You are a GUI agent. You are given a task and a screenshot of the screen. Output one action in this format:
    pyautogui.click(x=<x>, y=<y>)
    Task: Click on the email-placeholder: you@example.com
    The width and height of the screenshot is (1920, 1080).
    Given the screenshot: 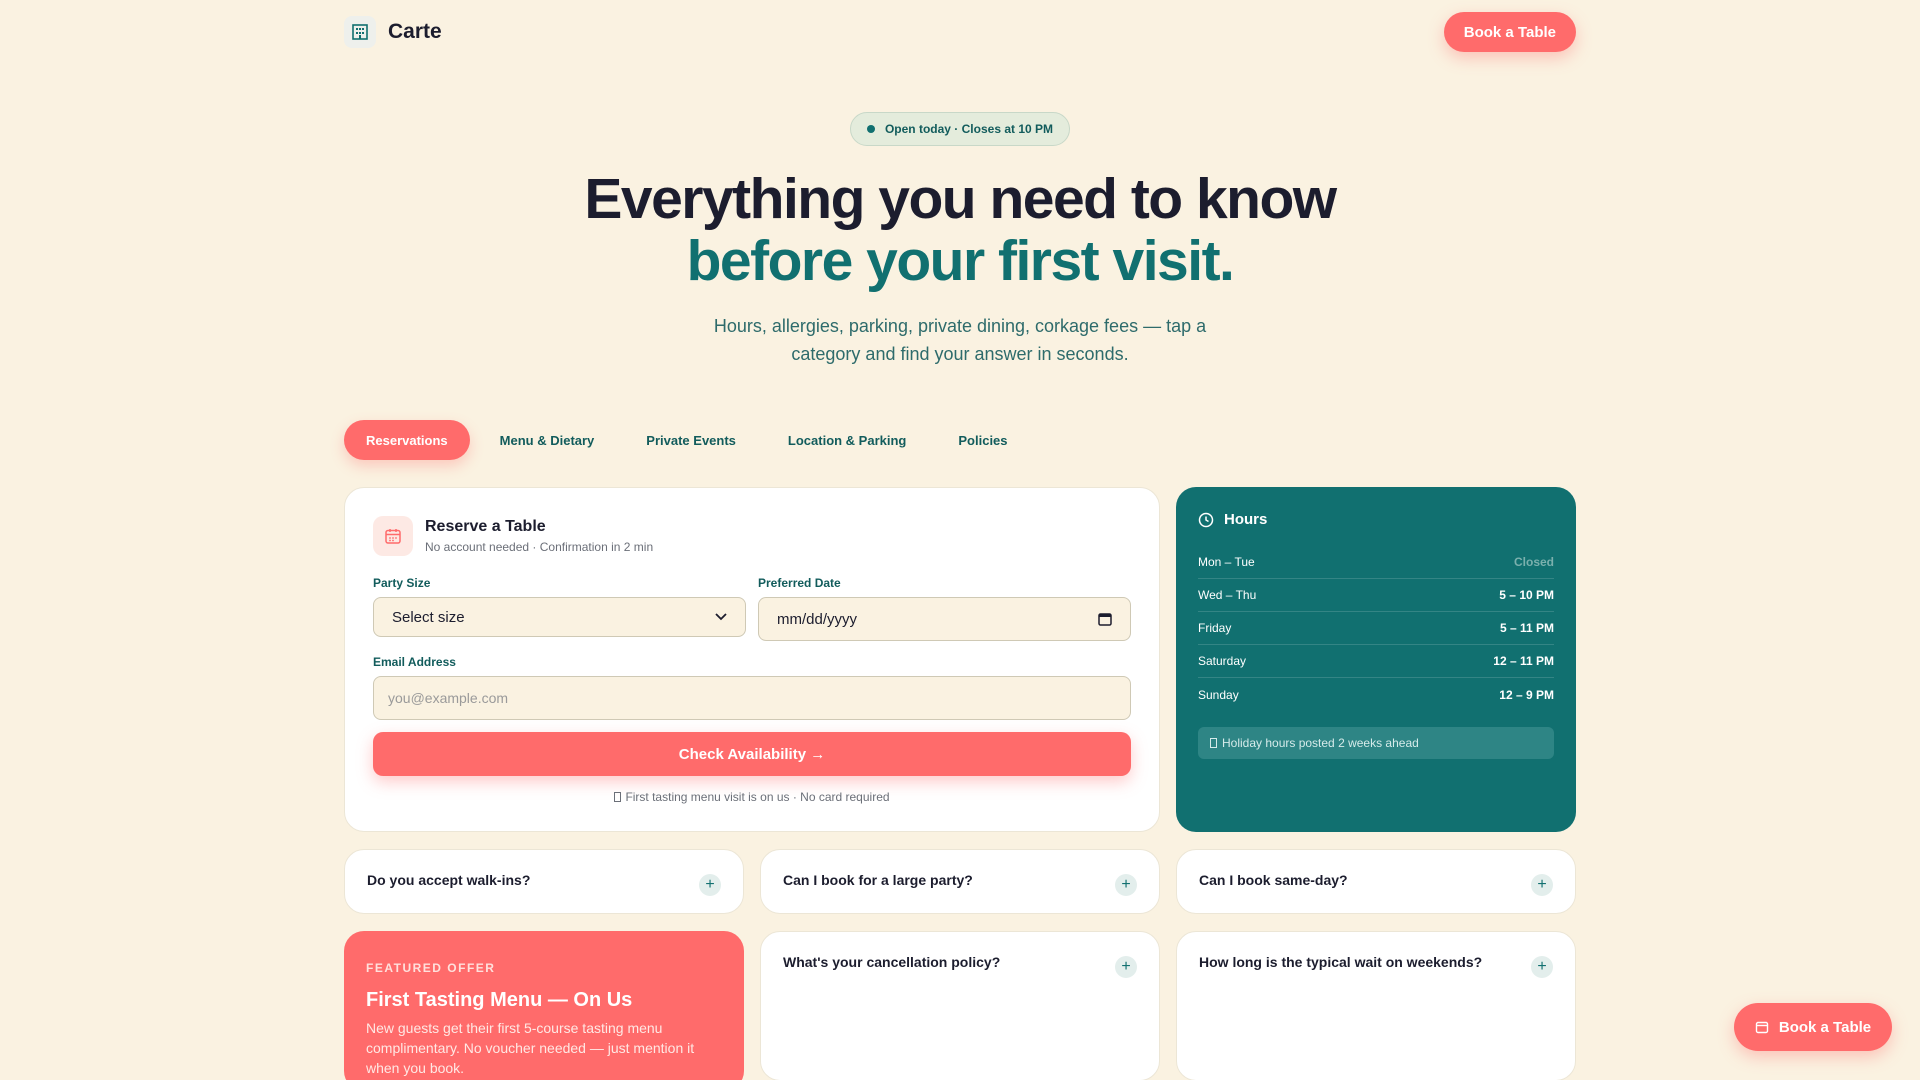 What is the action you would take?
    pyautogui.click(x=448, y=698)
    